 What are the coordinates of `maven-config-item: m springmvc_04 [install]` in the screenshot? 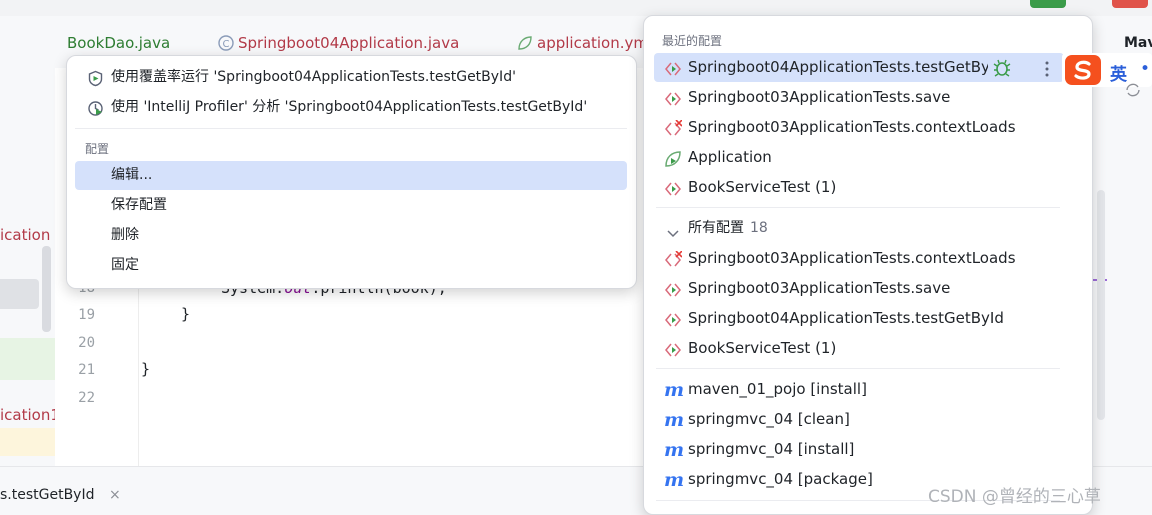 It's located at (859, 449).